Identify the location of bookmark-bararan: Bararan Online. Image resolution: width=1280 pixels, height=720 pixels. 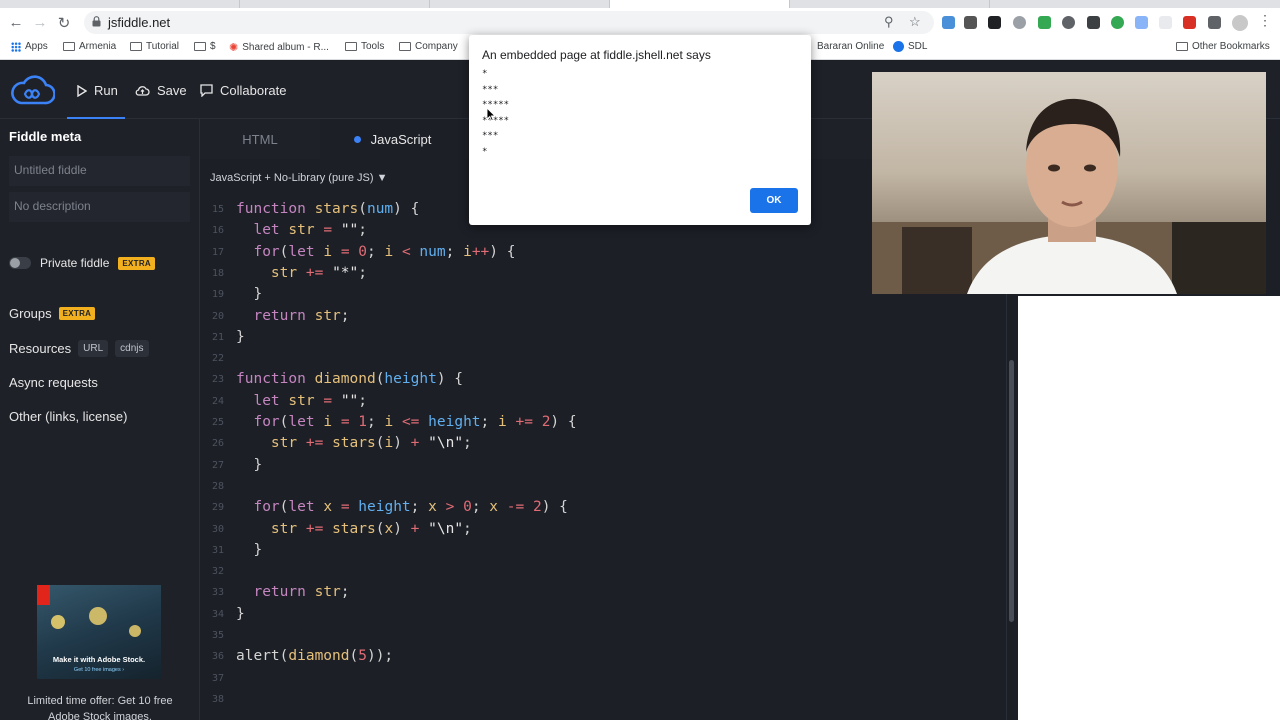
(850, 46).